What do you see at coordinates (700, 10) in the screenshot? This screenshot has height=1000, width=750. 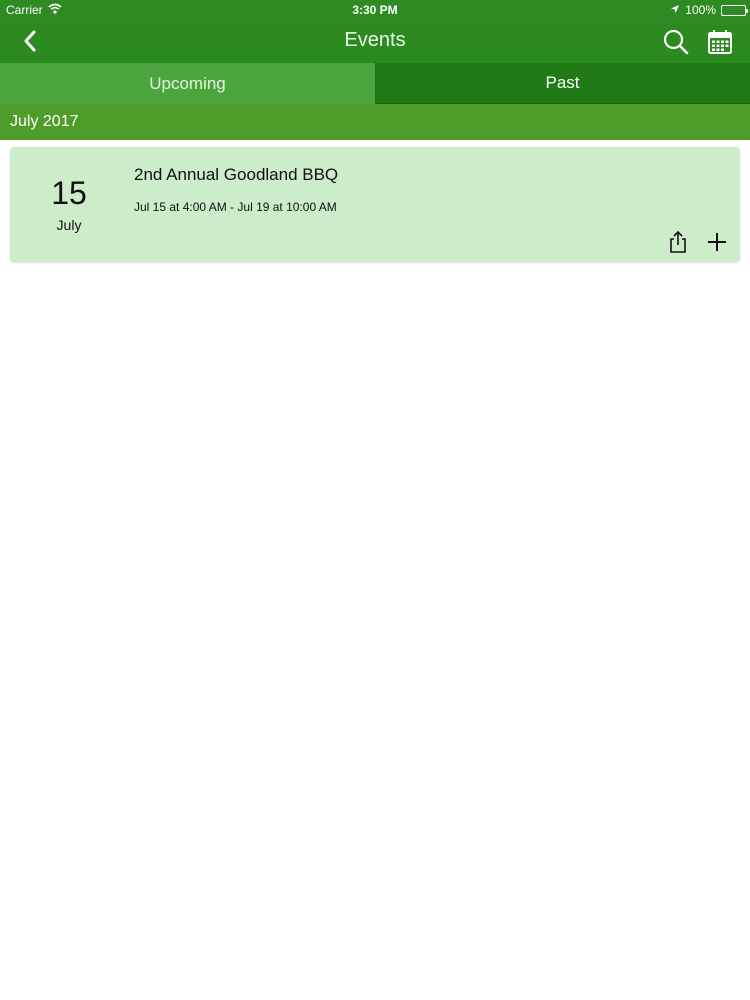 I see `battery-percent: 100%` at bounding box center [700, 10].